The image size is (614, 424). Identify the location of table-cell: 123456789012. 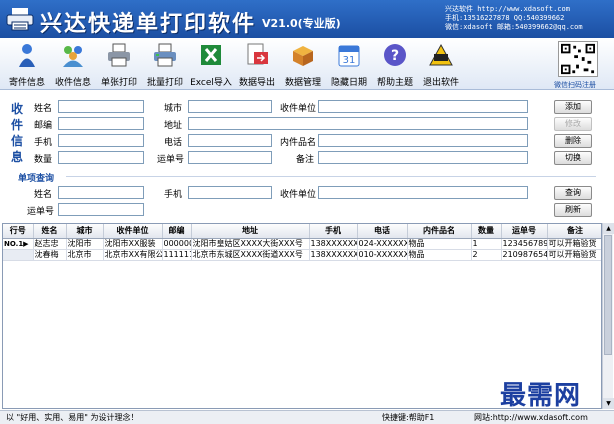
(524, 244).